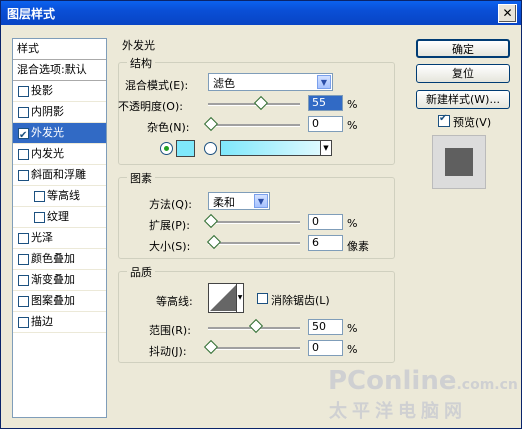 The image size is (522, 429). What do you see at coordinates (352, 328) in the screenshot?
I see `range-percent: %` at bounding box center [352, 328].